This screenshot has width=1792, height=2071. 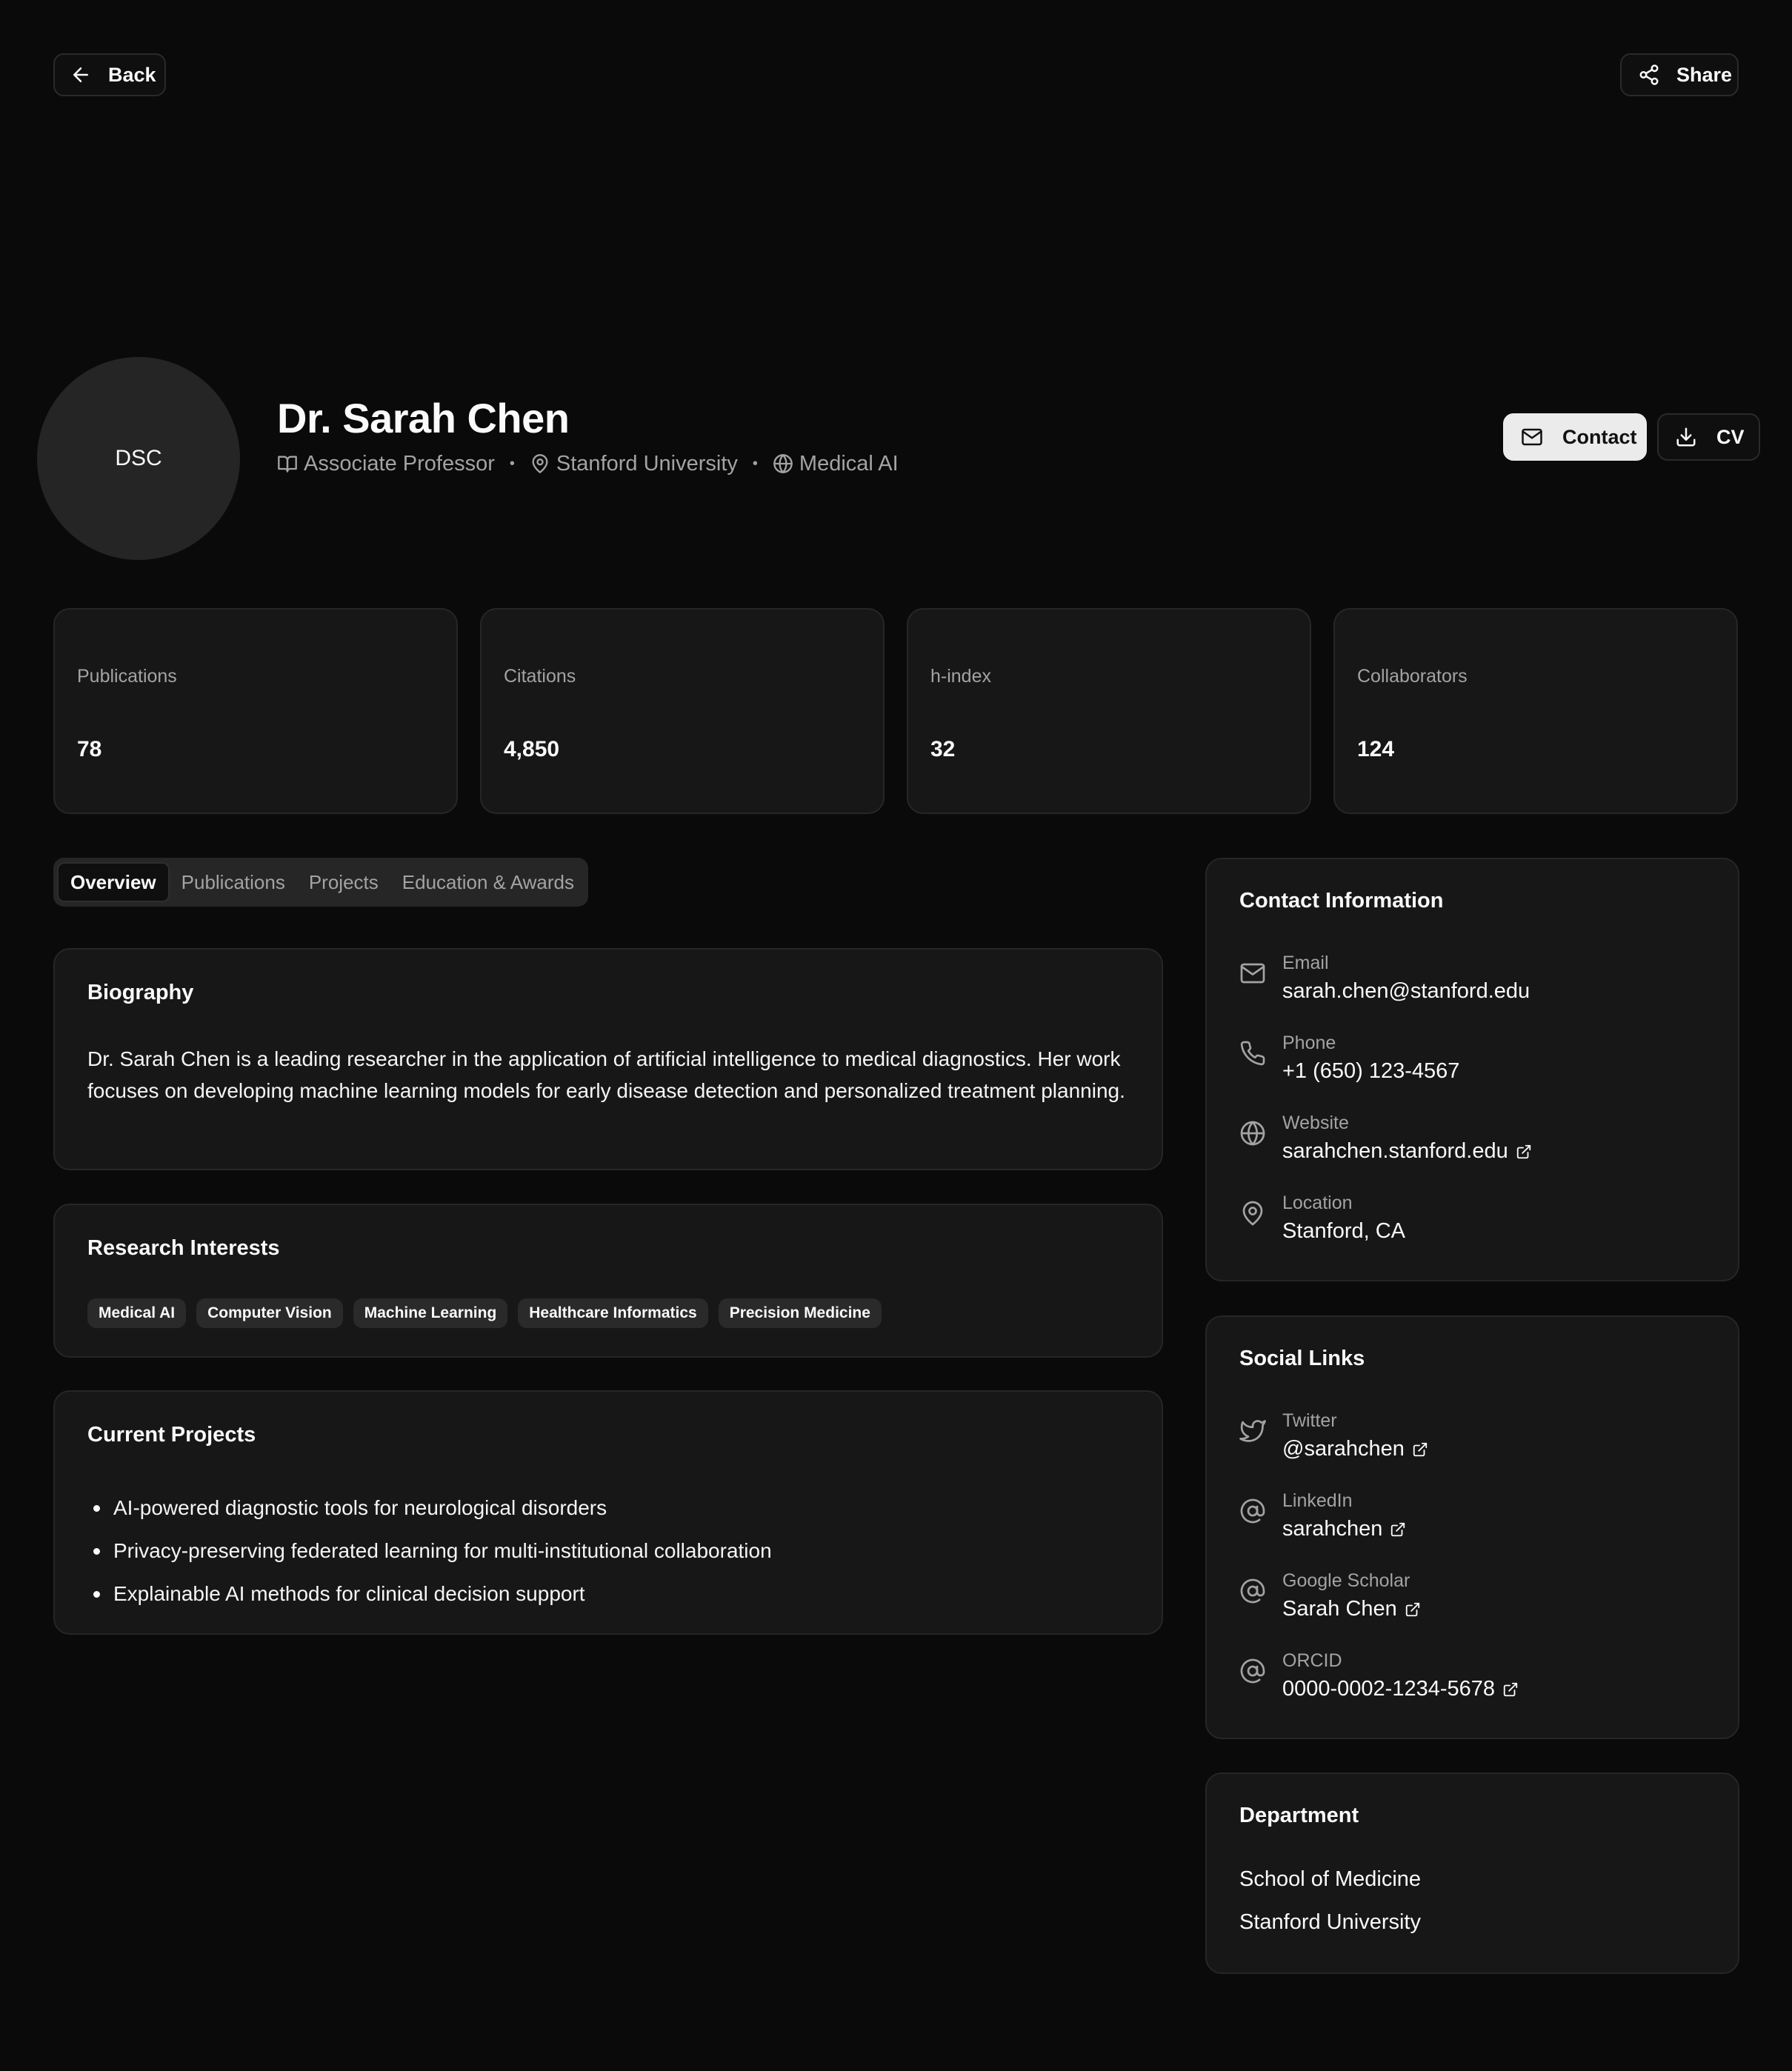 I want to click on stat-value: 4,850, so click(x=532, y=749).